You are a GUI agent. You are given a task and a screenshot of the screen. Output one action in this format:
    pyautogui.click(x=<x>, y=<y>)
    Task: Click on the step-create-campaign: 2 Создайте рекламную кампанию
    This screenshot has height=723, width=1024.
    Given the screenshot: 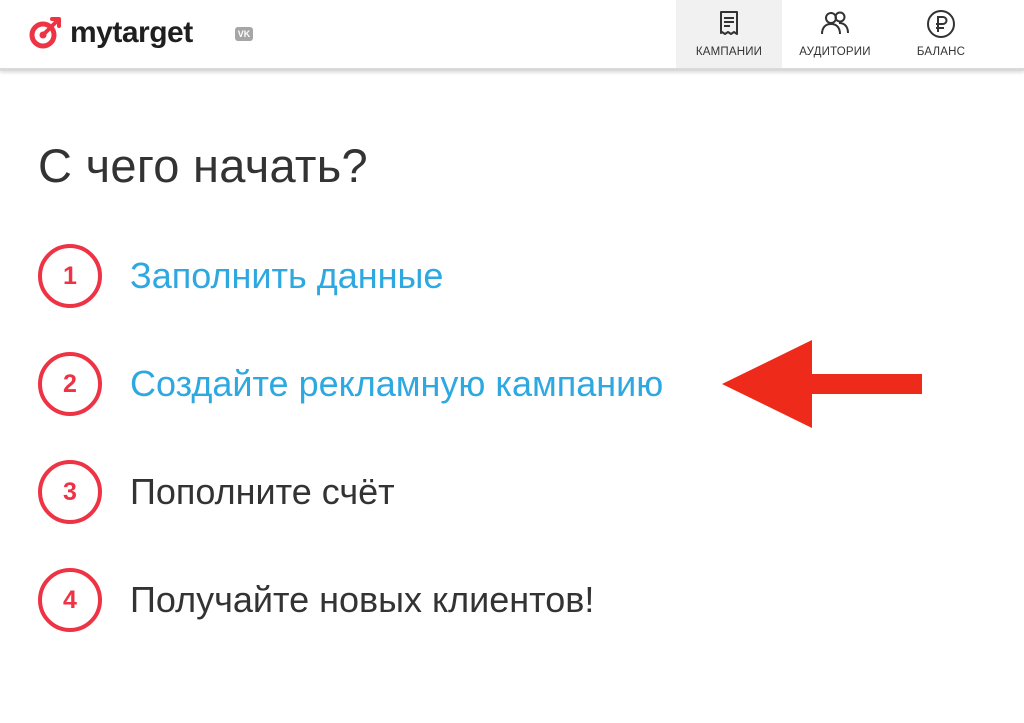 What is the action you would take?
    pyautogui.click(x=350, y=384)
    